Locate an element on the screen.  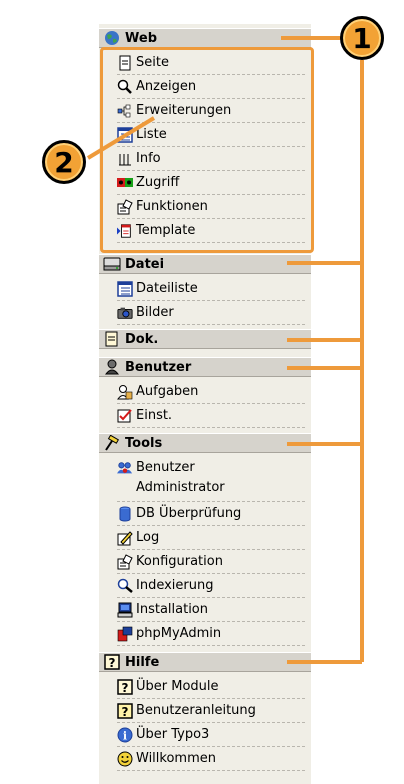
menu-item-benutzeranleitung: ? Benutzeranleitung is located at coordinates (211, 711).